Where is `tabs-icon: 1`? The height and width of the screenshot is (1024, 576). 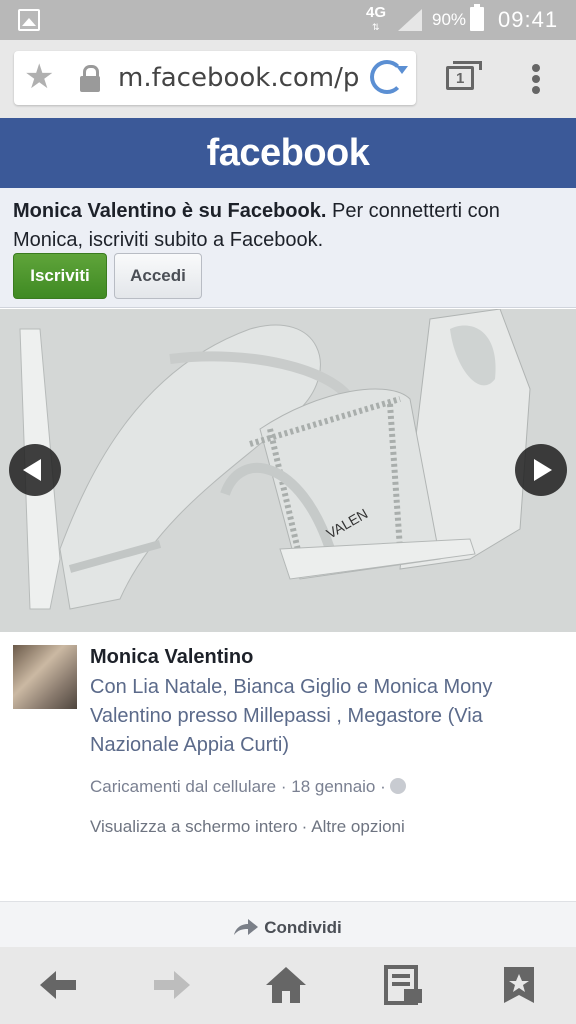 tabs-icon: 1 is located at coordinates (464, 75).